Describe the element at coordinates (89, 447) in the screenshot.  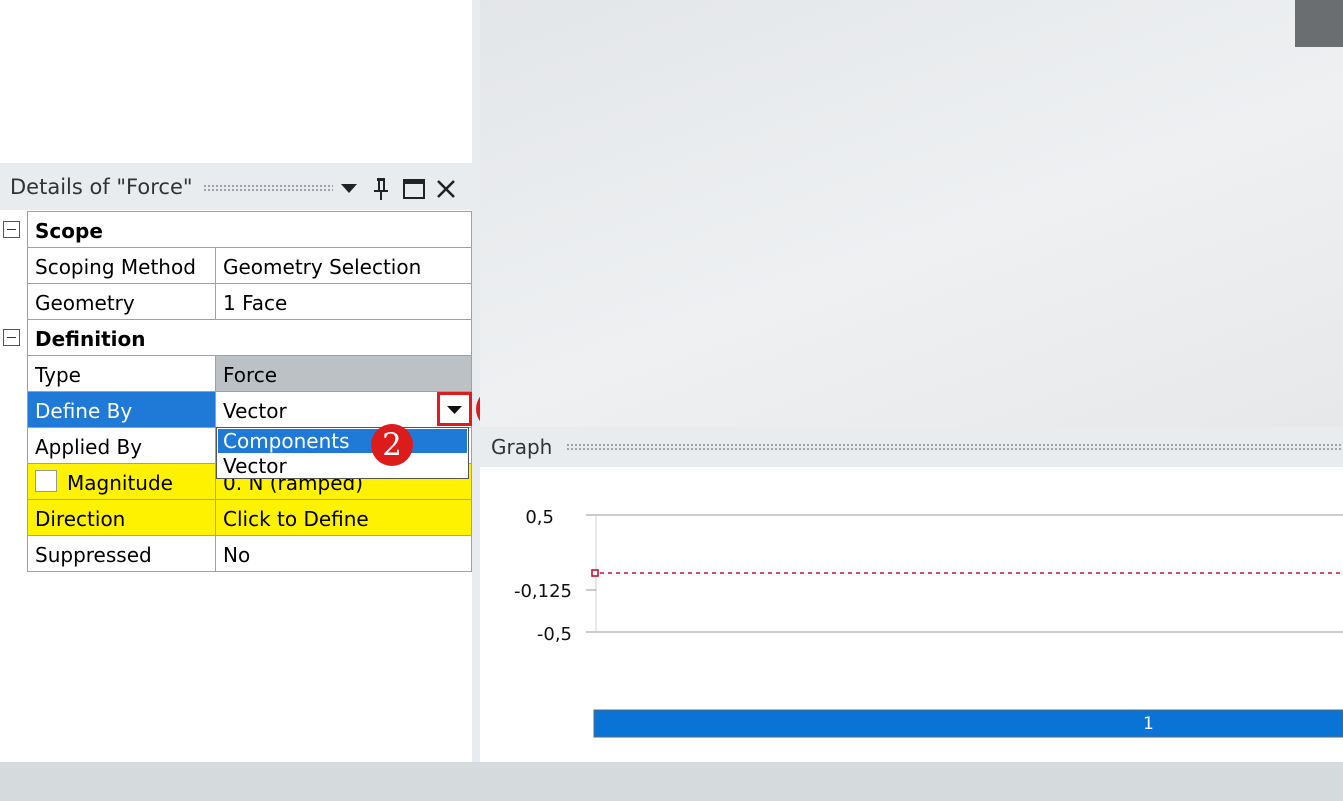
I see `row-key: Applied By` at that location.